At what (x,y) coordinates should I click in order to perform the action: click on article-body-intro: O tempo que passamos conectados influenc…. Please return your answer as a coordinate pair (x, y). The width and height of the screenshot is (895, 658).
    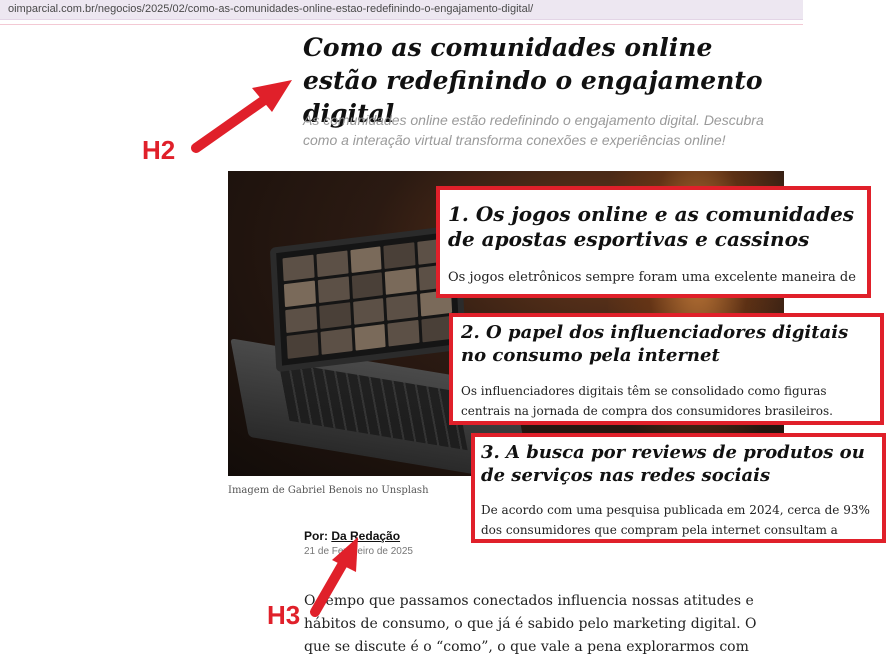
    Looking at the image, I should click on (530, 624).